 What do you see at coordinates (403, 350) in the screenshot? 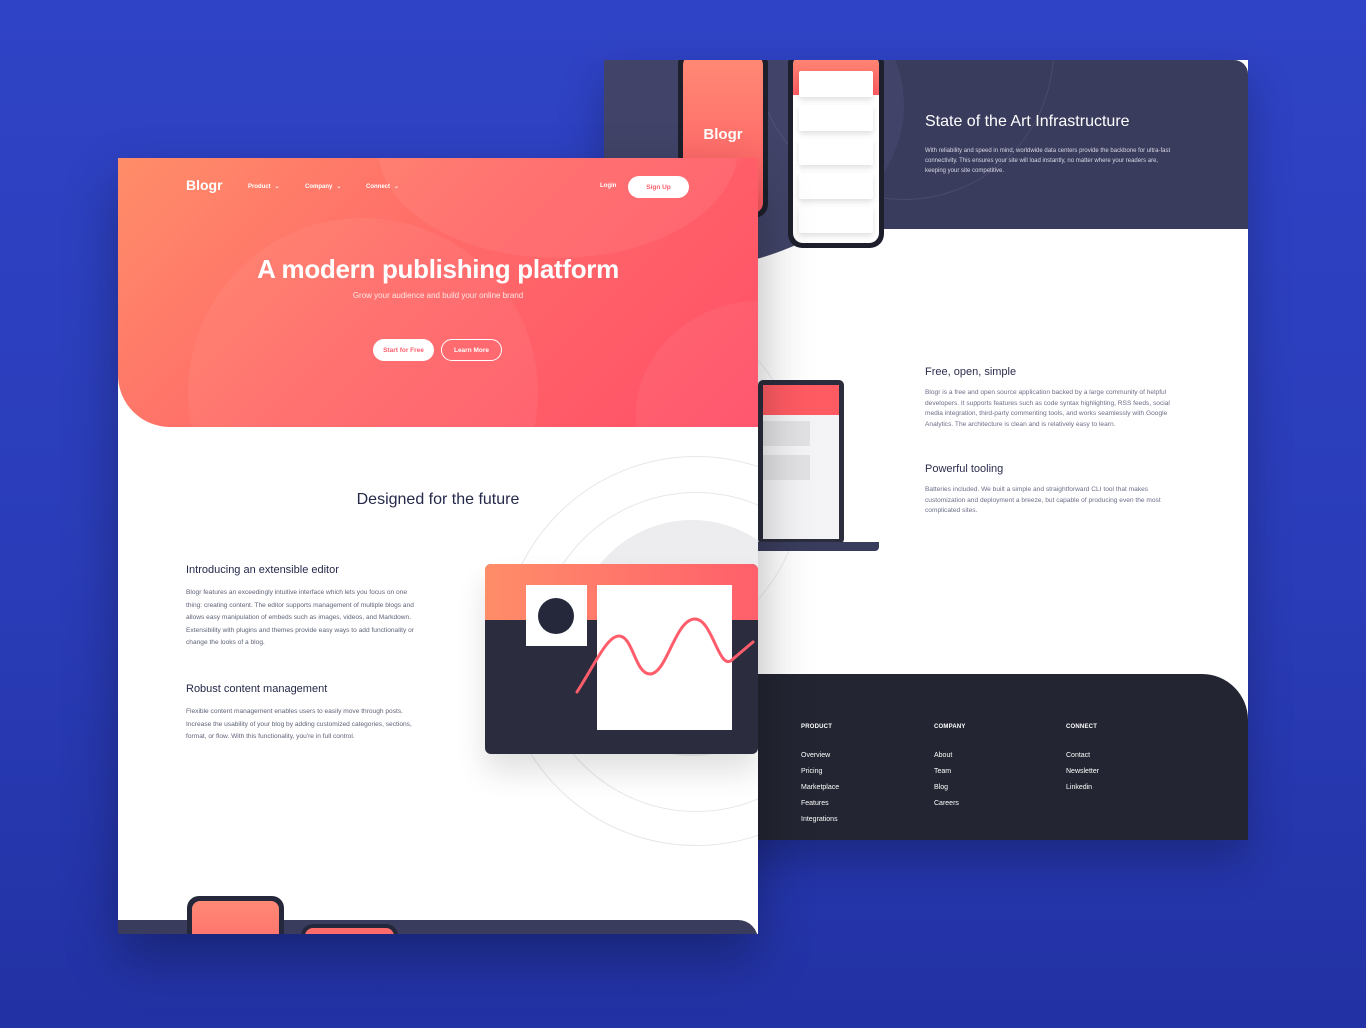
I see `start-for-free-button: Start for Free` at bounding box center [403, 350].